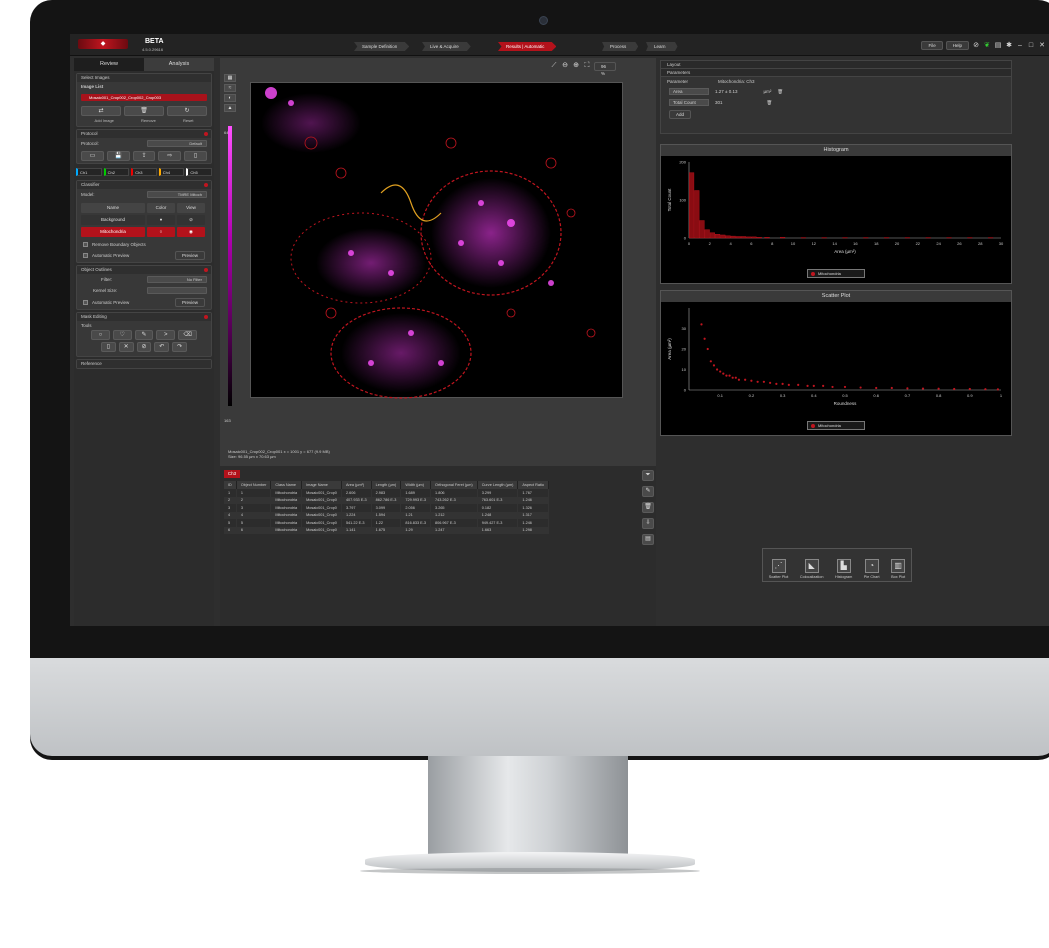  I want to click on histogram-tool-icon: ▦, so click(230, 78).